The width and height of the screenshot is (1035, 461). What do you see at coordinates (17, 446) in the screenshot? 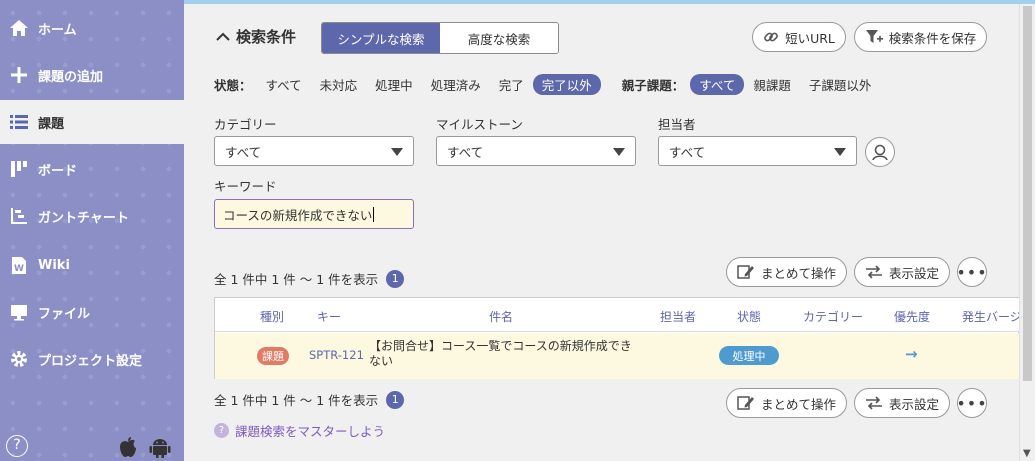
I see `help-button: ?` at bounding box center [17, 446].